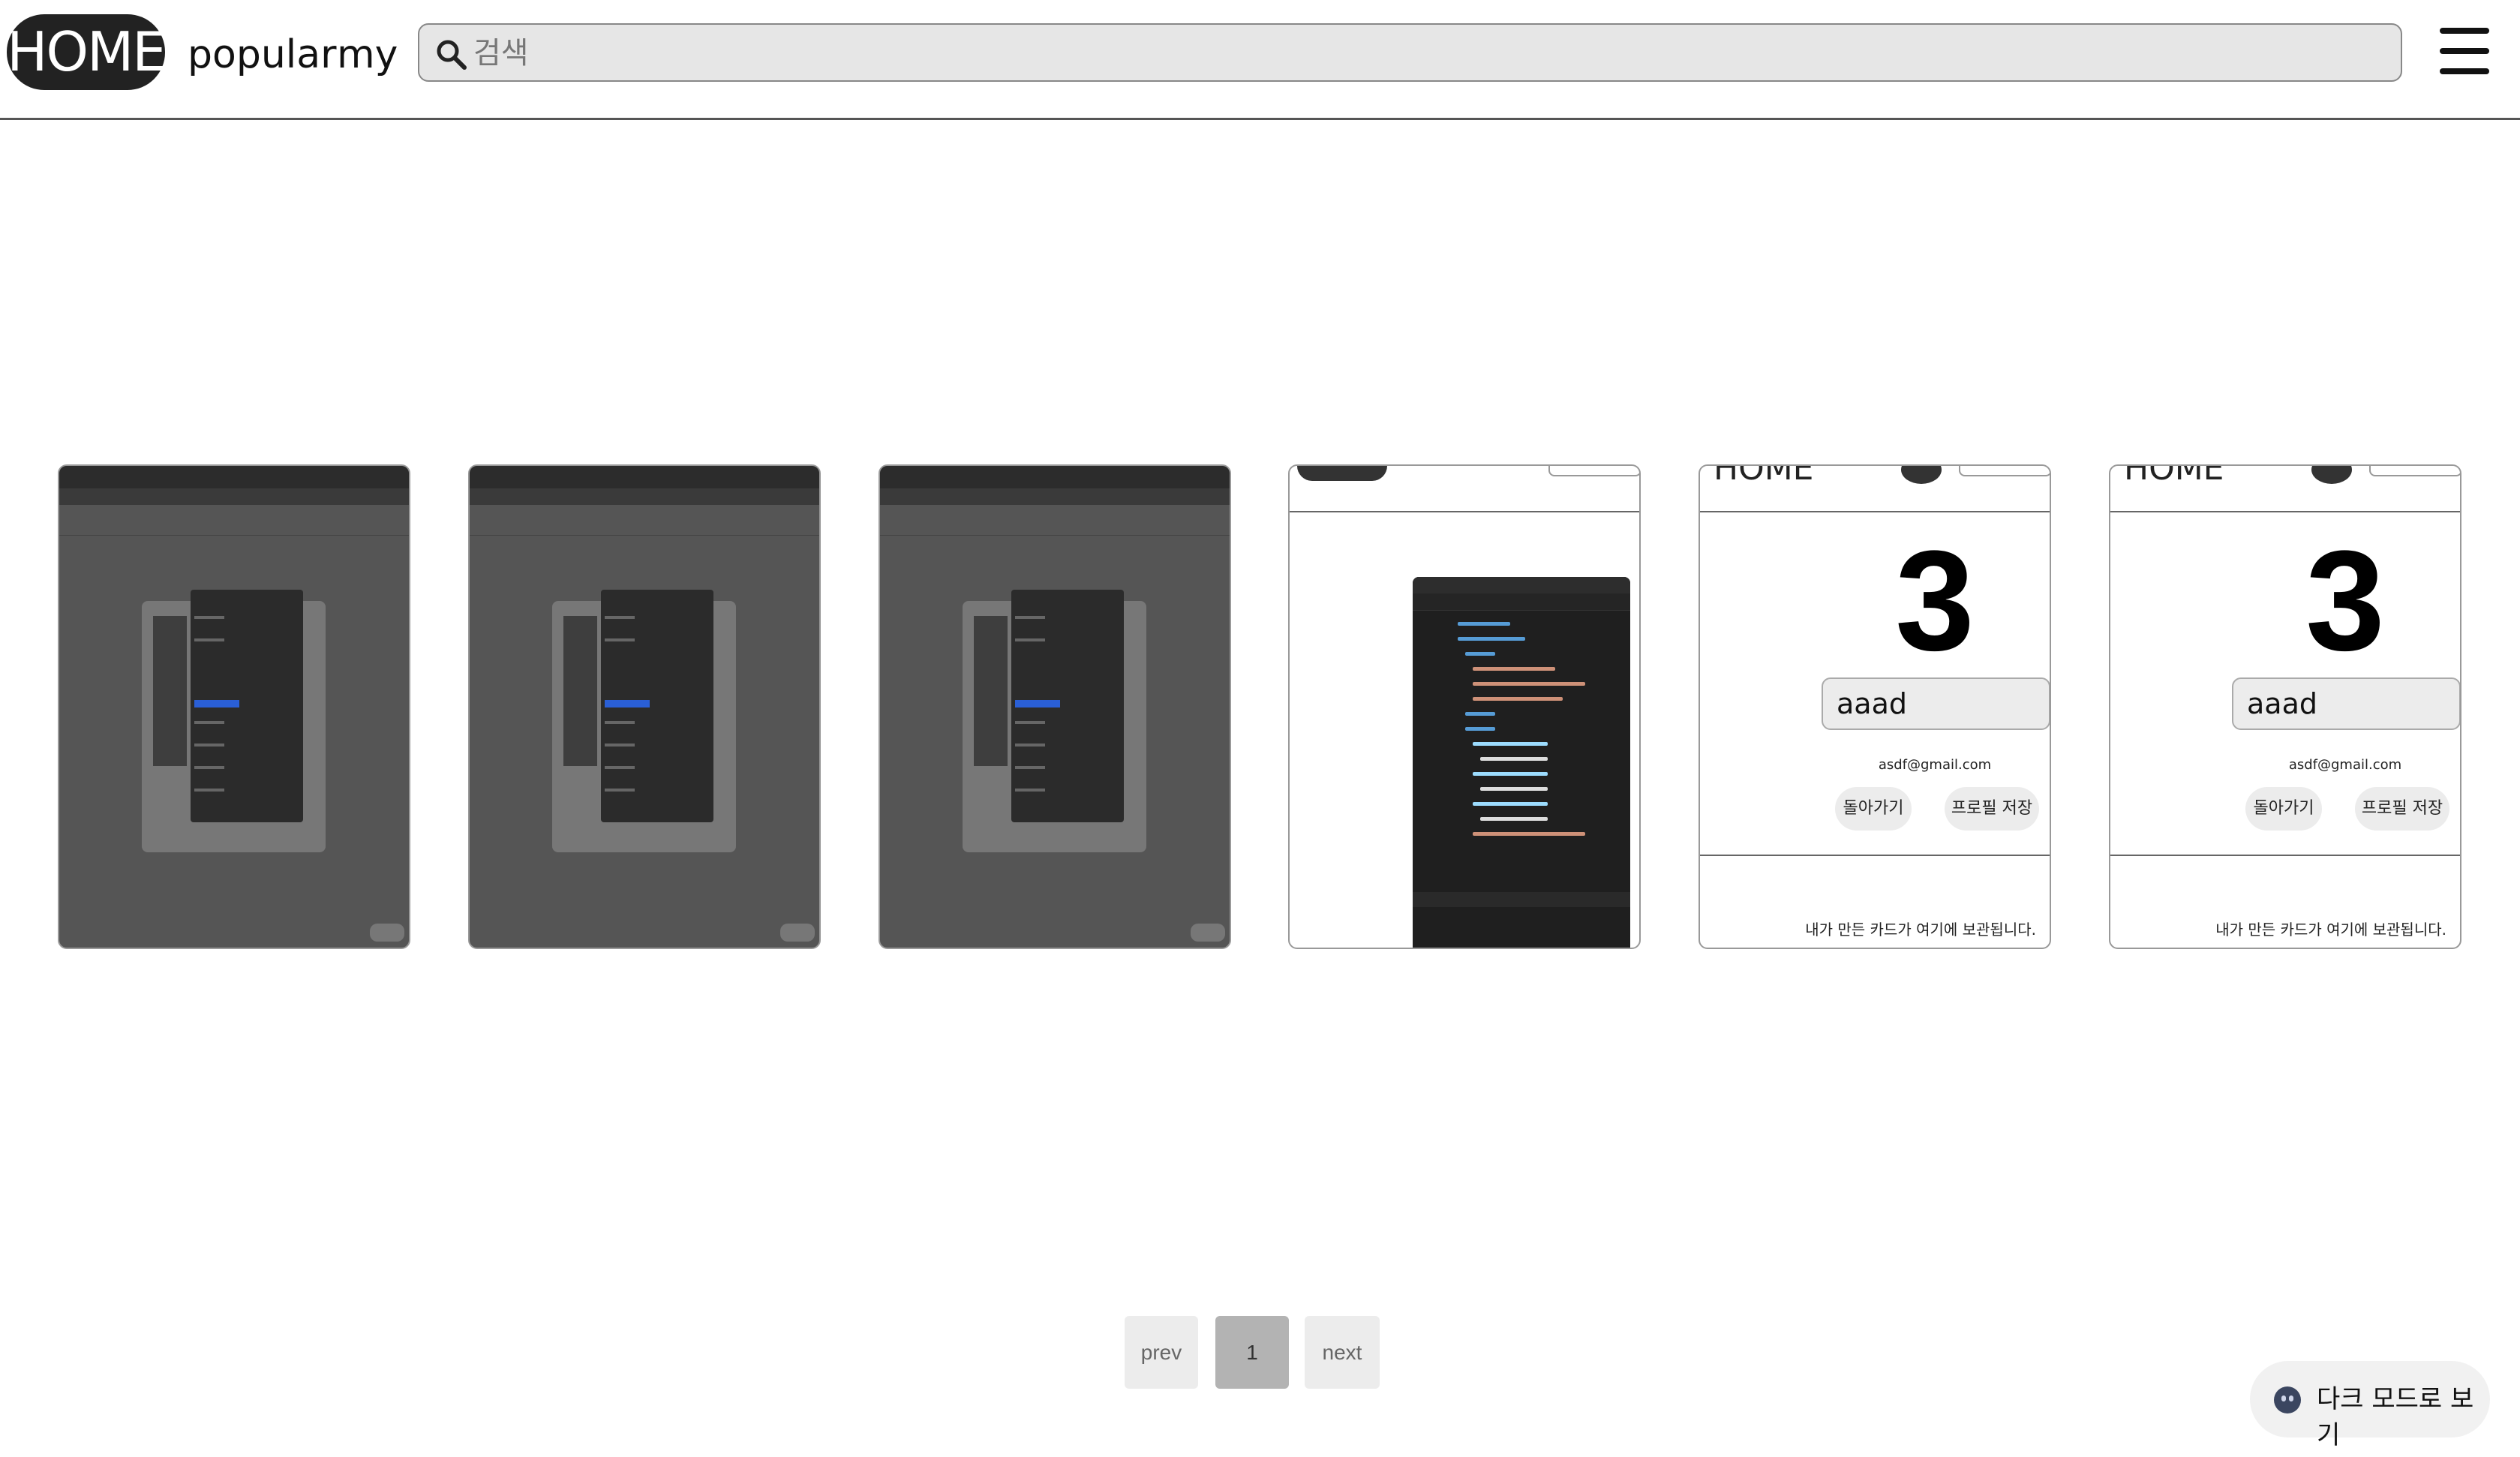 The width and height of the screenshot is (2520, 1457). I want to click on dark-mode-toggle-button: 다크 모드로 보기, so click(2370, 1406).